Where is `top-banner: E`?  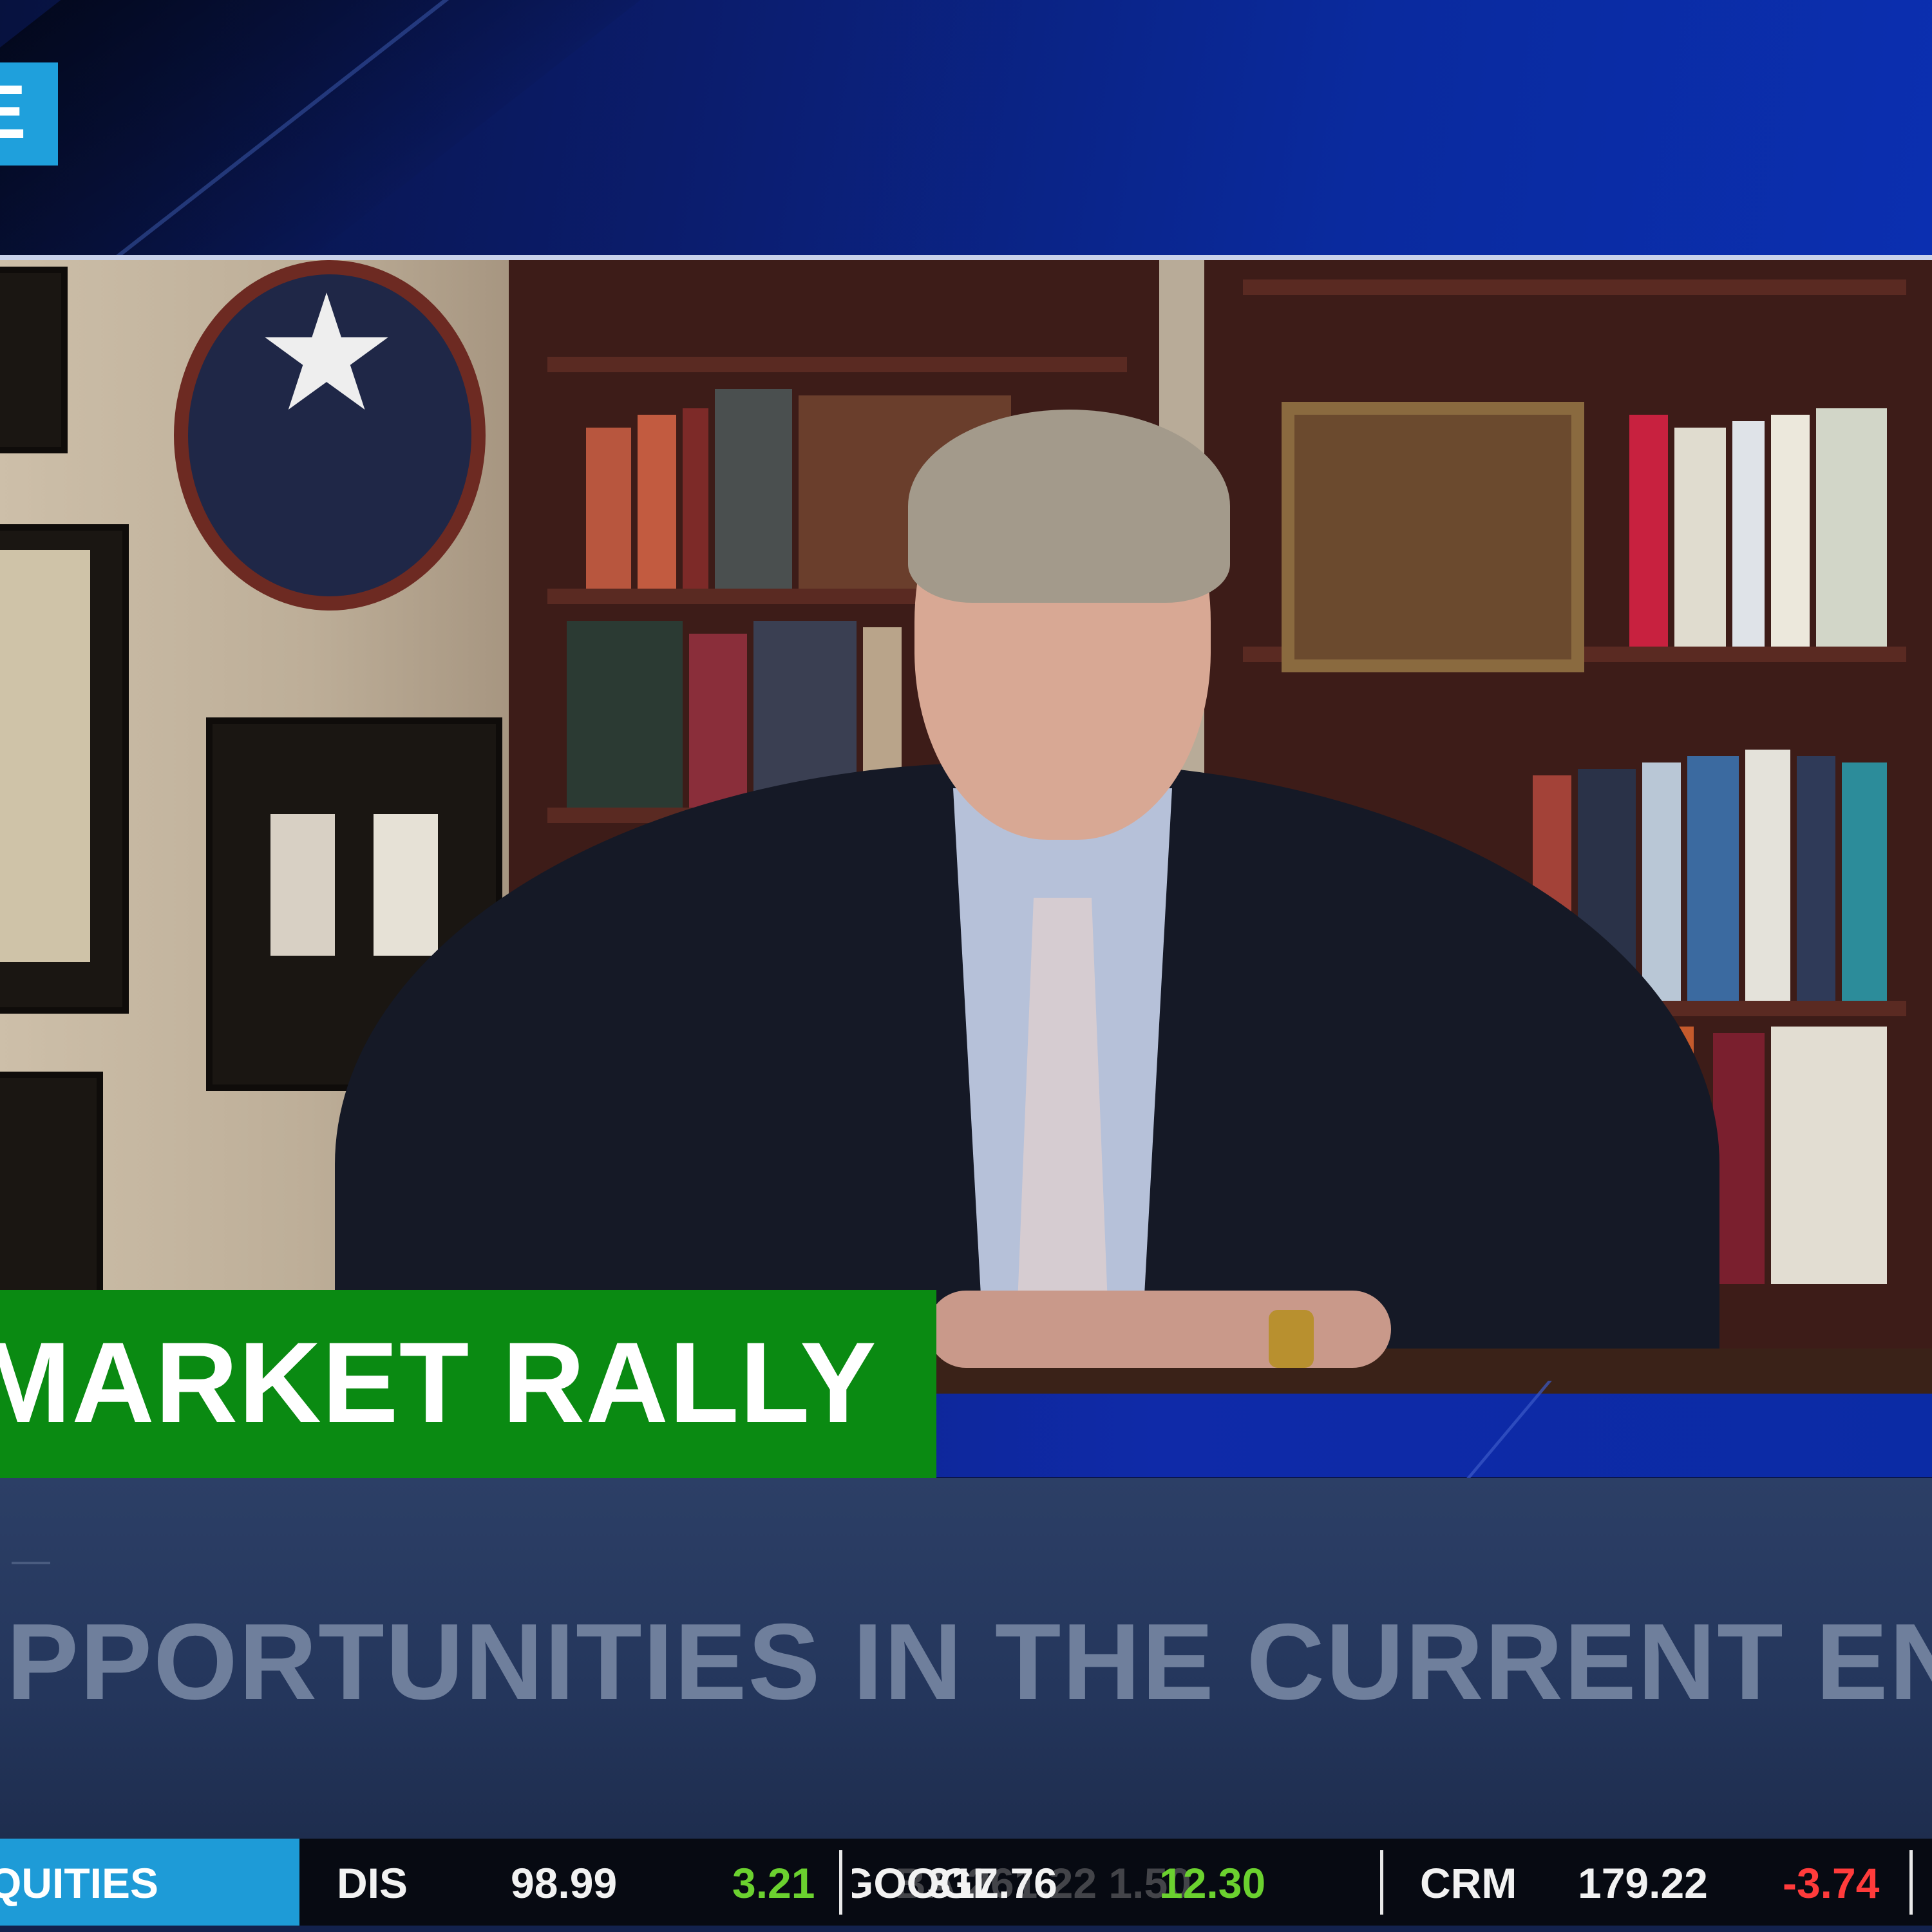 top-banner: E is located at coordinates (966, 129).